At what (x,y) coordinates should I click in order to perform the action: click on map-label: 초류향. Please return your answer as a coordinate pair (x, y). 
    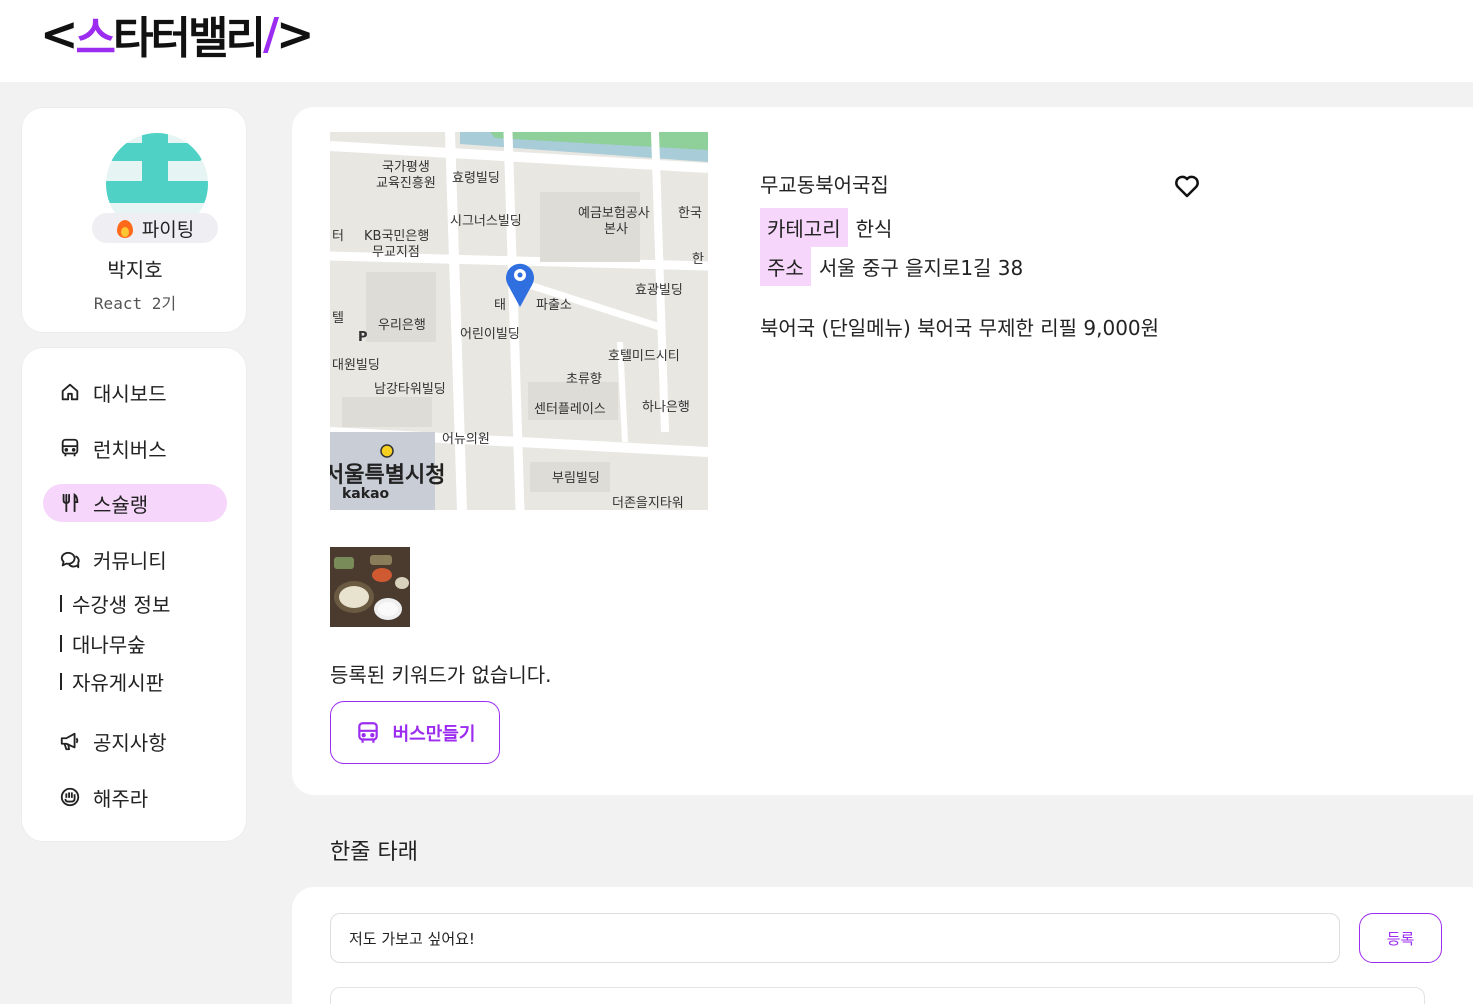
    Looking at the image, I should click on (584, 379).